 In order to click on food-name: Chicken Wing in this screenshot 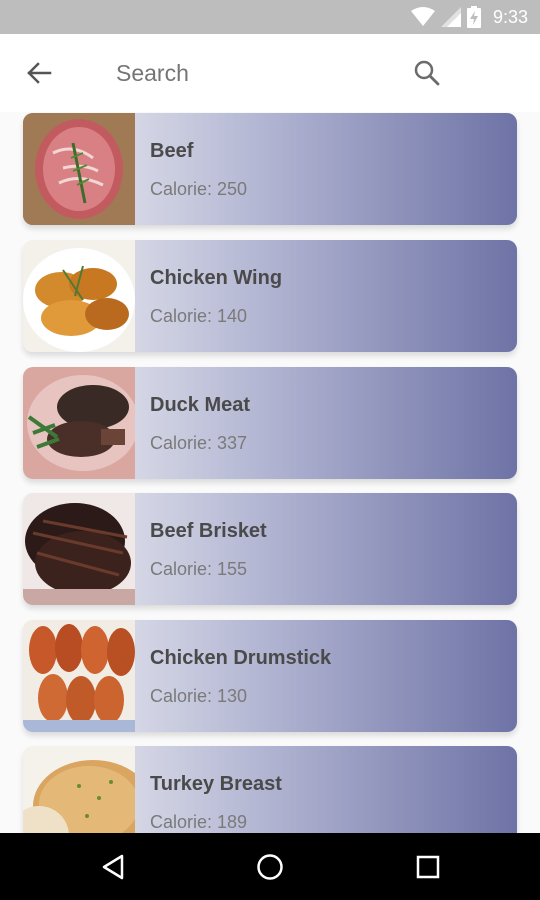, I will do `click(216, 278)`.